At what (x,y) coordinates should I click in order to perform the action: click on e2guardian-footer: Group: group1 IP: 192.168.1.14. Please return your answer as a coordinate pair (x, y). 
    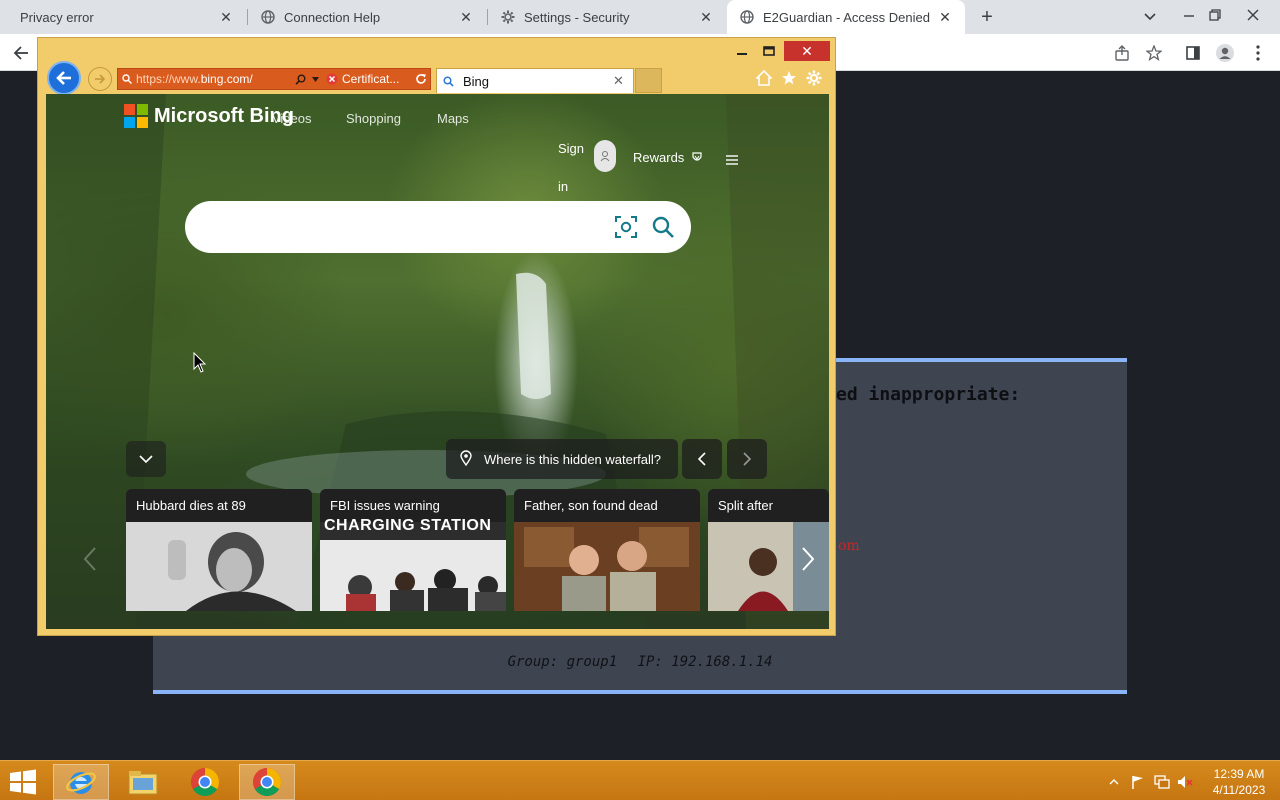
    Looking at the image, I should click on (640, 662).